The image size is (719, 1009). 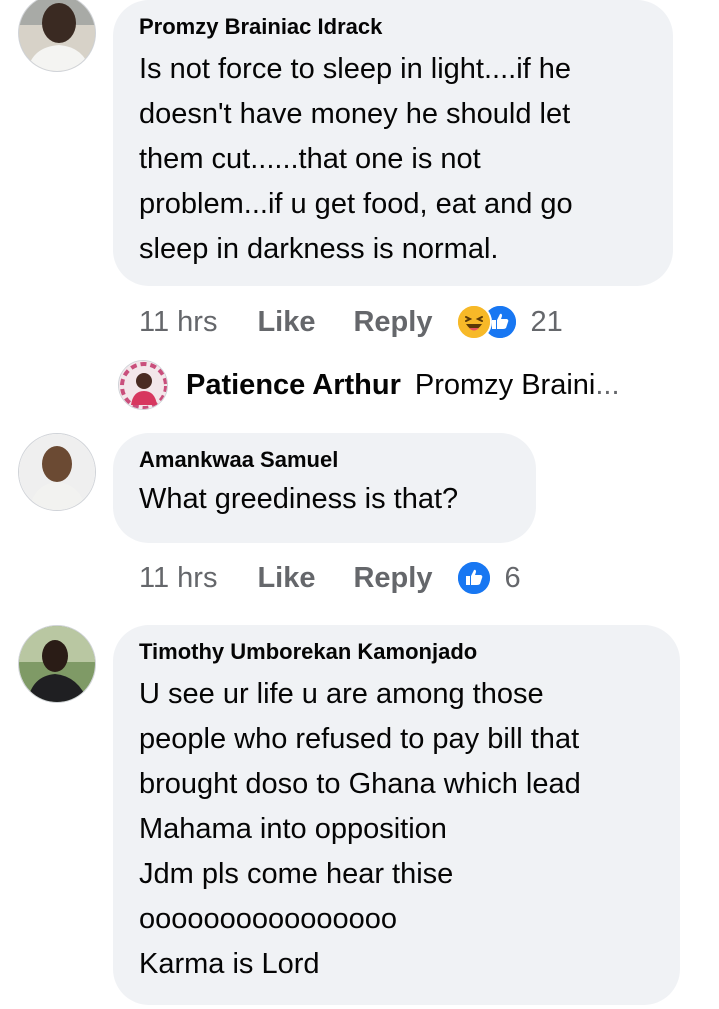 I want to click on comment-actions: 11 hrs Like Reply 21, so click(x=351, y=322).